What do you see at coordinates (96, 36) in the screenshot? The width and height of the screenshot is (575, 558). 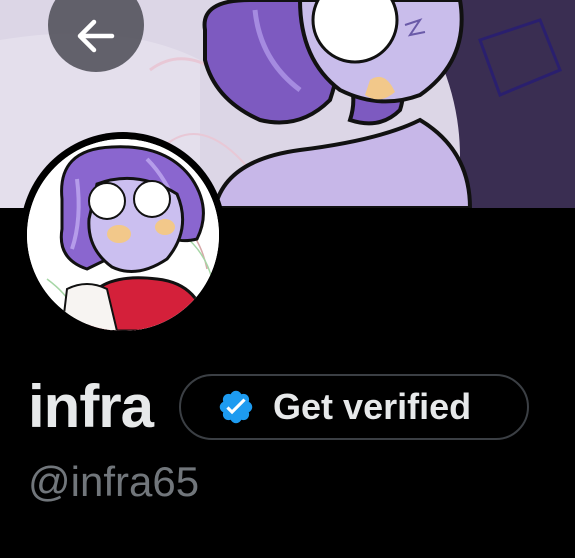 I see `arrow-left-icon` at bounding box center [96, 36].